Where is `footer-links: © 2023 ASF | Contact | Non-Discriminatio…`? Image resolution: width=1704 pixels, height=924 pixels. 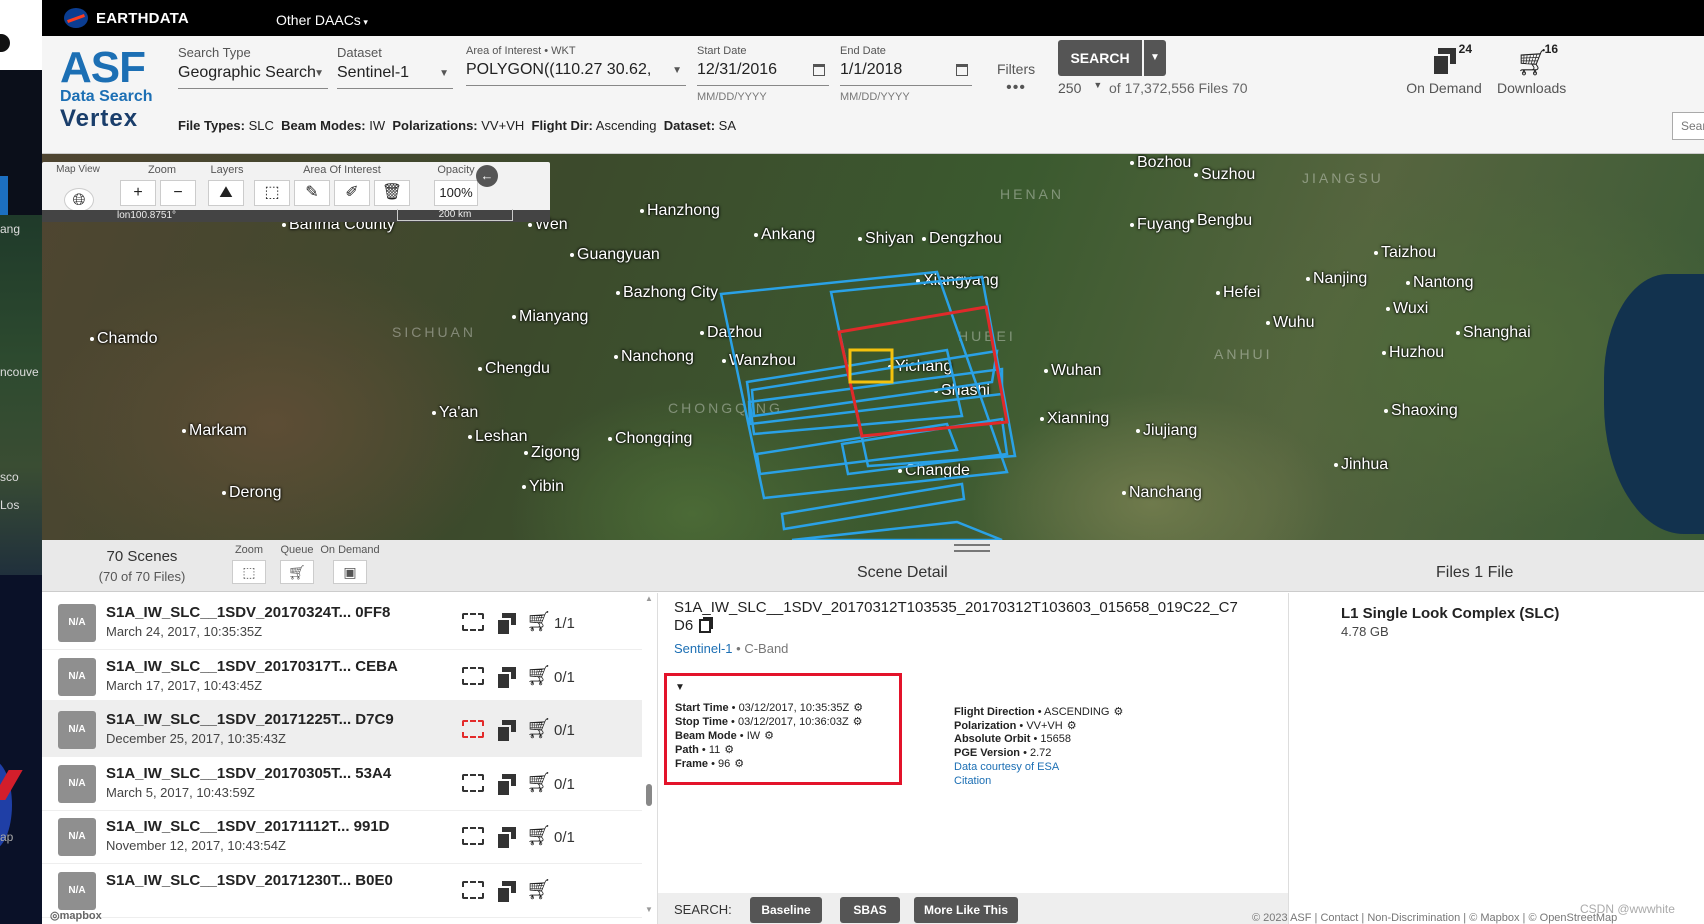
footer-links: © 2023 ASF | Contact | Non-Discriminatio… is located at coordinates (1434, 918).